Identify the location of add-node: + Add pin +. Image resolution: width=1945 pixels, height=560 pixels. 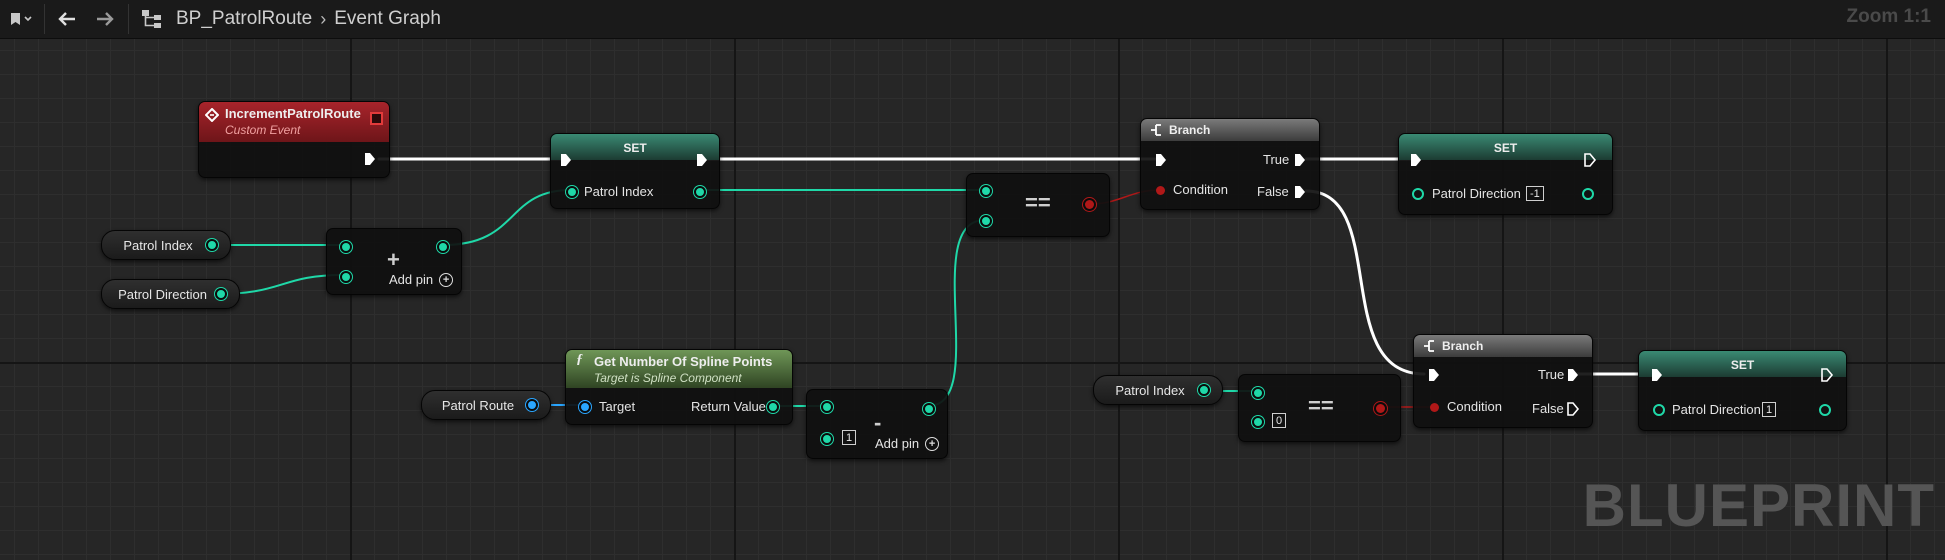
(394, 261).